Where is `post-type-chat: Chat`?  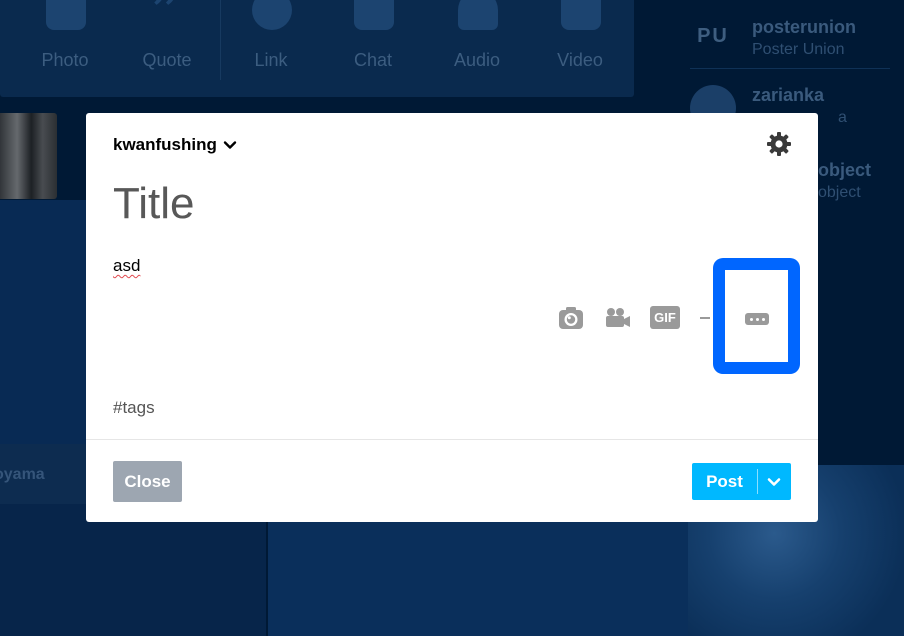
post-type-chat: Chat is located at coordinates (373, 48).